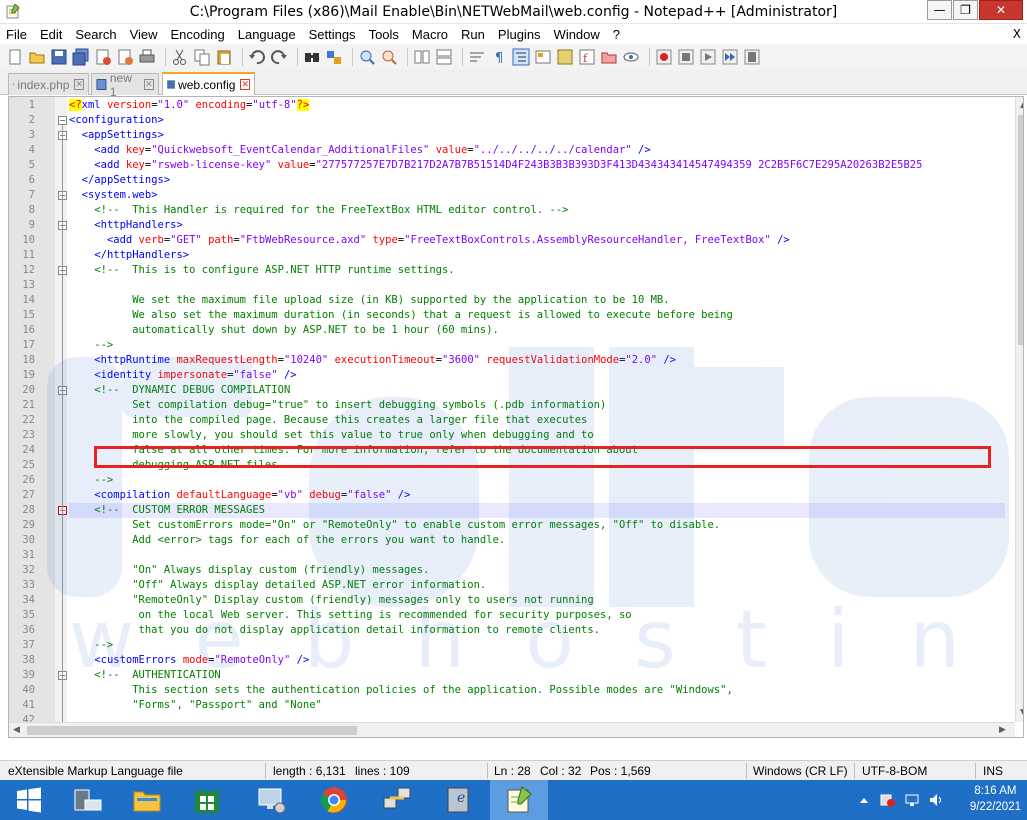  Describe the element at coordinates (1017, 34) in the screenshot. I see `close-document-button: X` at that location.